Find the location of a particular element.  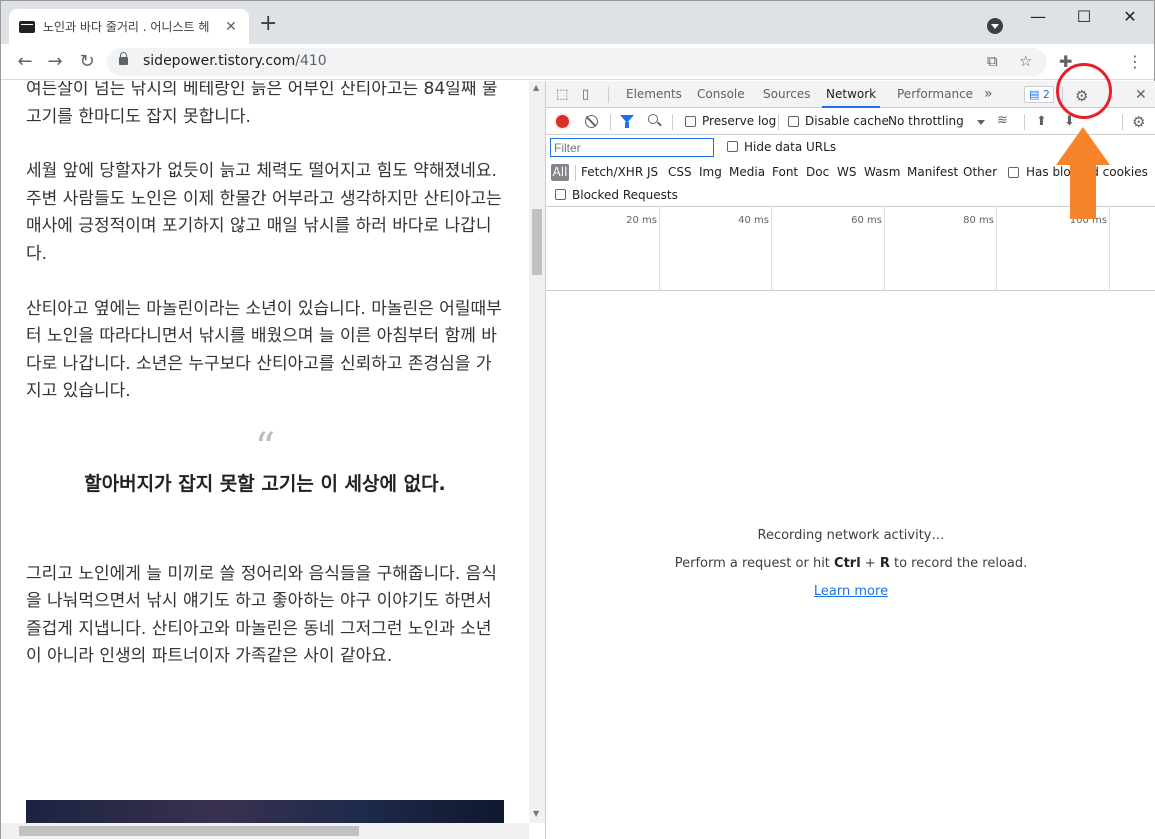

reload-icon: ↻ is located at coordinates (87, 62).